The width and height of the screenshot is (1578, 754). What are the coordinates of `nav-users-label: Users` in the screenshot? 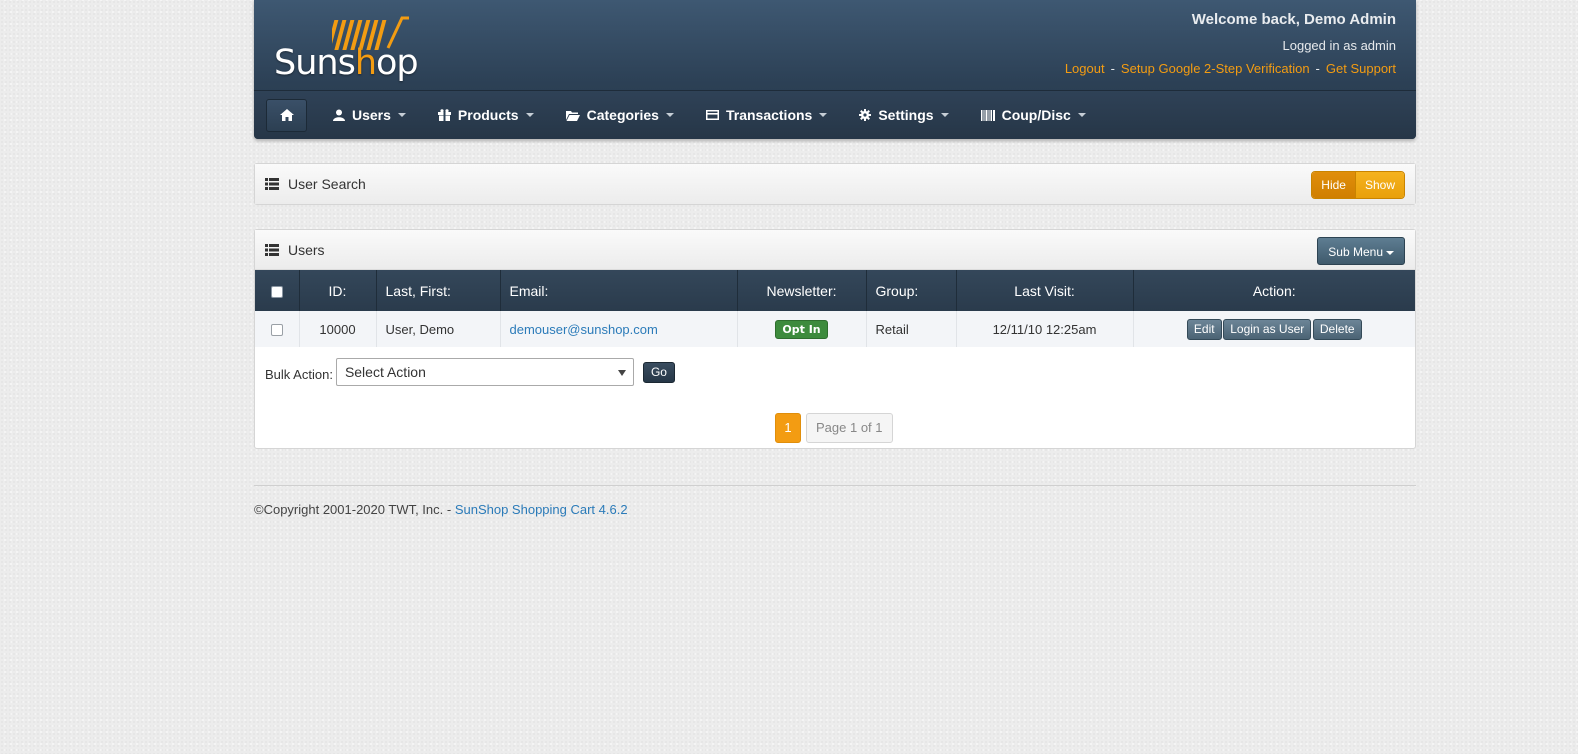 It's located at (371, 115).